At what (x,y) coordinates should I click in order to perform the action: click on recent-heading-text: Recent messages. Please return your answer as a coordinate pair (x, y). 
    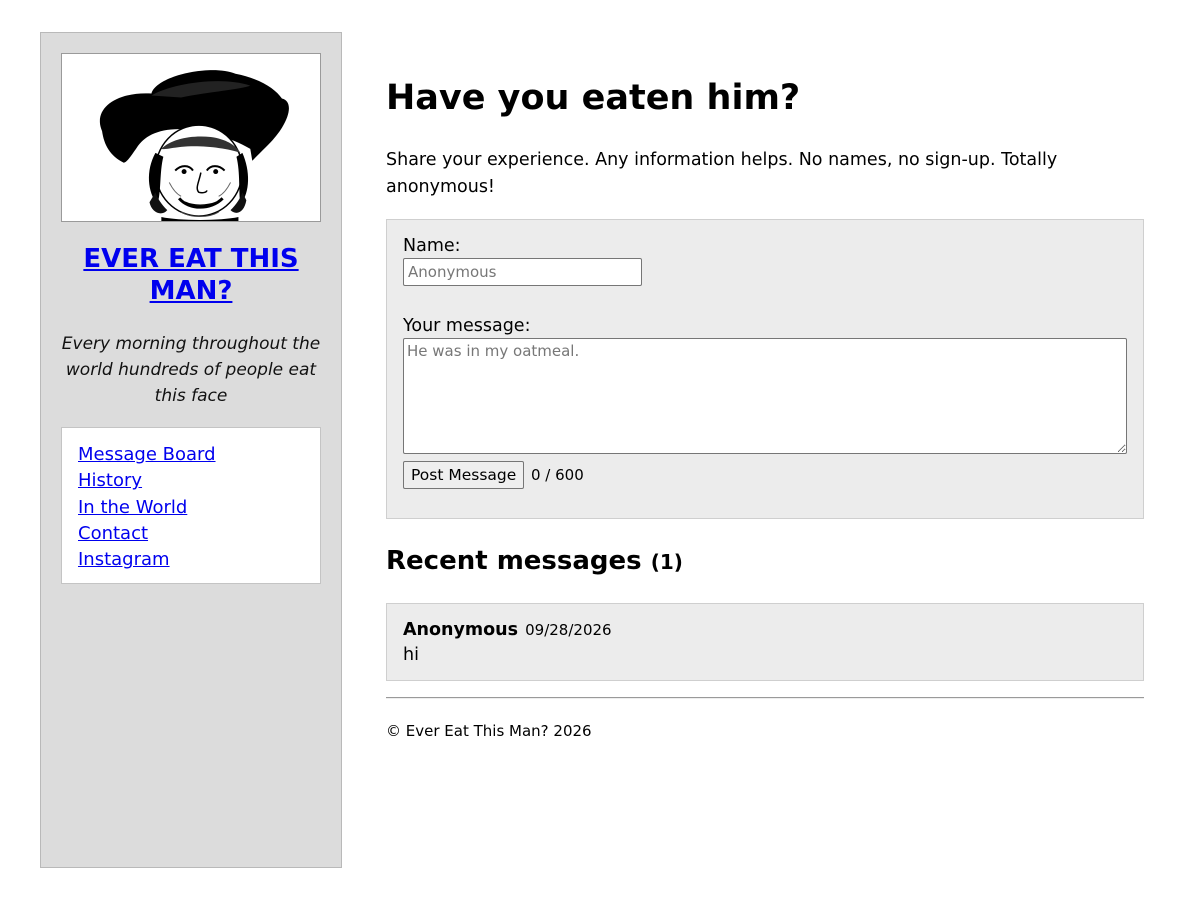
    Looking at the image, I should click on (514, 561).